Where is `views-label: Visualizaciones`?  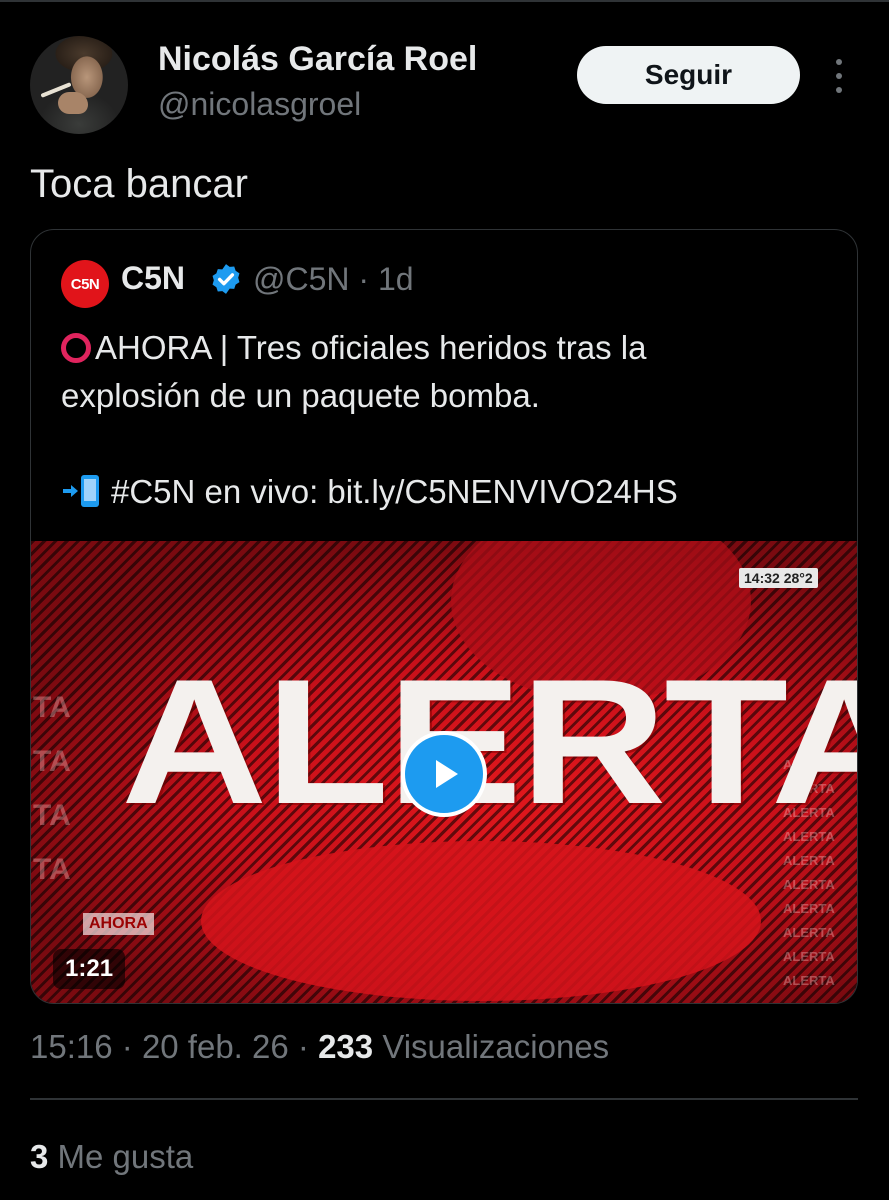
views-label: Visualizaciones is located at coordinates (496, 1046).